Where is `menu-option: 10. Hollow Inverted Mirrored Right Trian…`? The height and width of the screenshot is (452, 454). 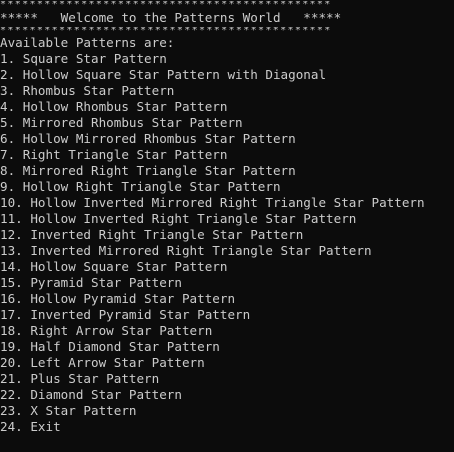
menu-option: 10. Hollow Inverted Mirrored Right Trian… is located at coordinates (212, 202).